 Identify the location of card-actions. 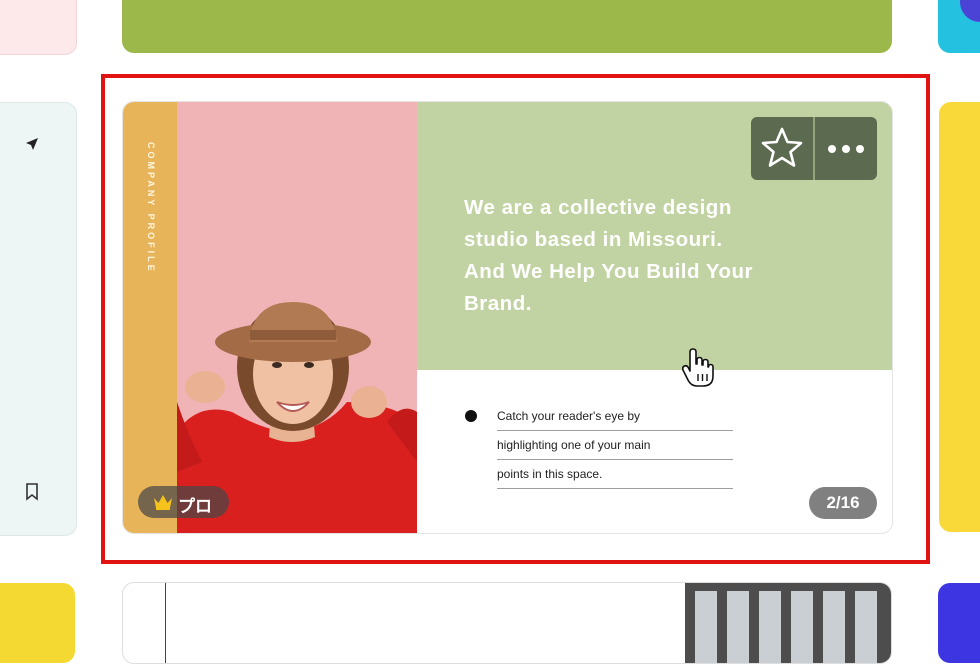
(814, 148).